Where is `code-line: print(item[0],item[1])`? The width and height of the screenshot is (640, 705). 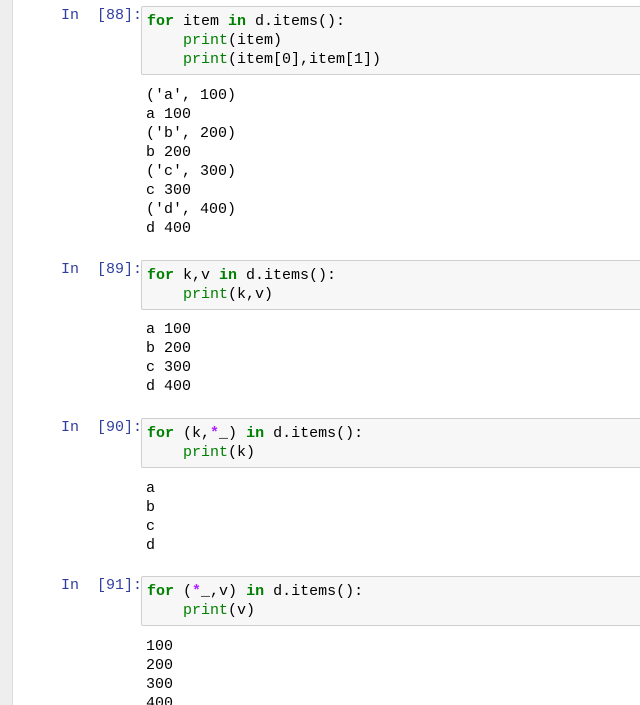
code-line: print(item[0],item[1]) is located at coordinates (393, 59).